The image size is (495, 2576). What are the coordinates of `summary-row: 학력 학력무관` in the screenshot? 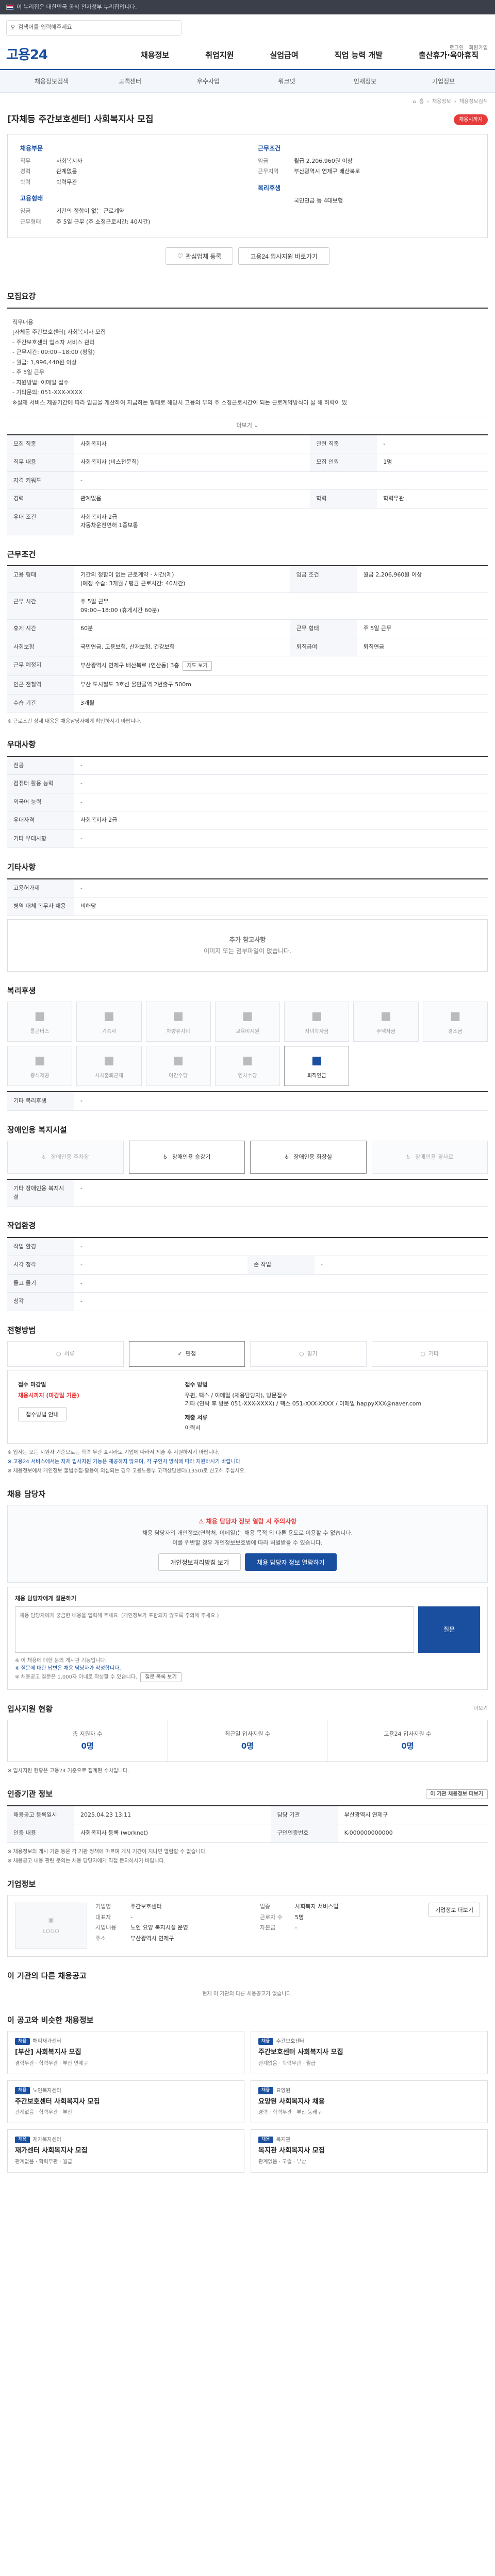 It's located at (128, 182).